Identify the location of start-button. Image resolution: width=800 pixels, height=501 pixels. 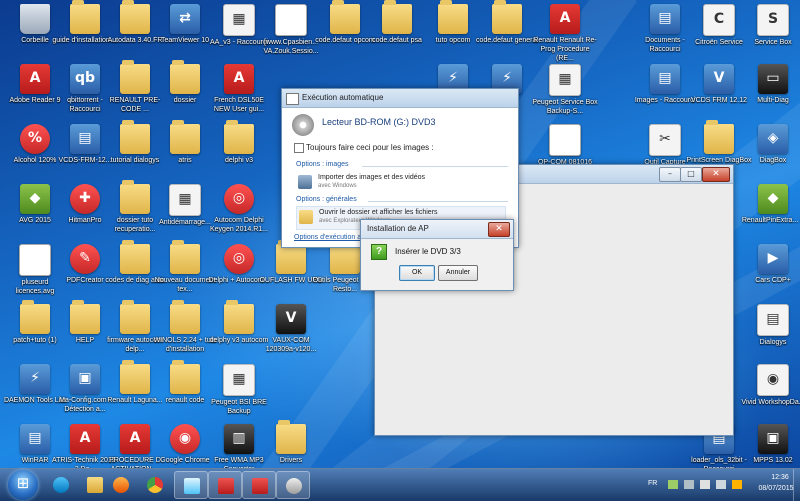
(23, 485).